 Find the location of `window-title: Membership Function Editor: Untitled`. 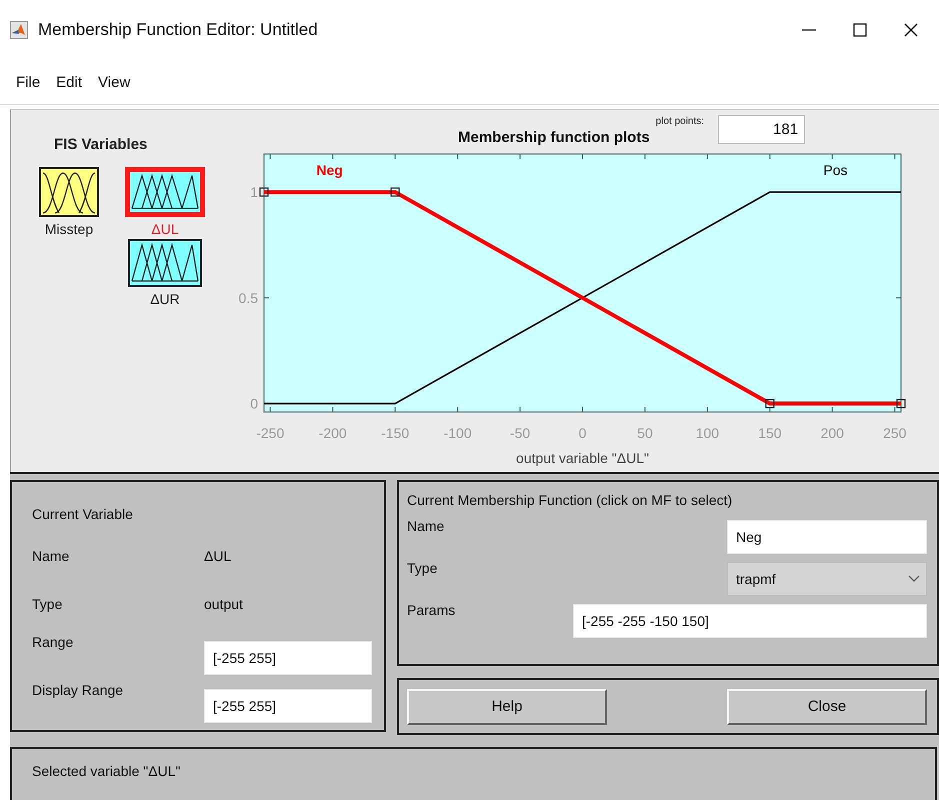

window-title: Membership Function Editor: Untitled is located at coordinates (178, 30).